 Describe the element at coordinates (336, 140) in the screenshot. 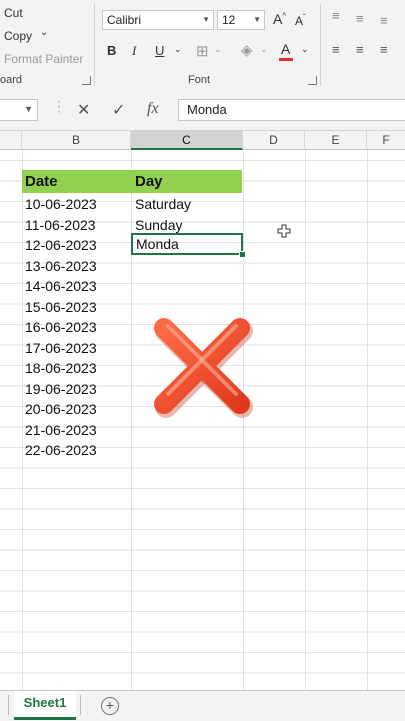

I see `column-header-e: E` at that location.